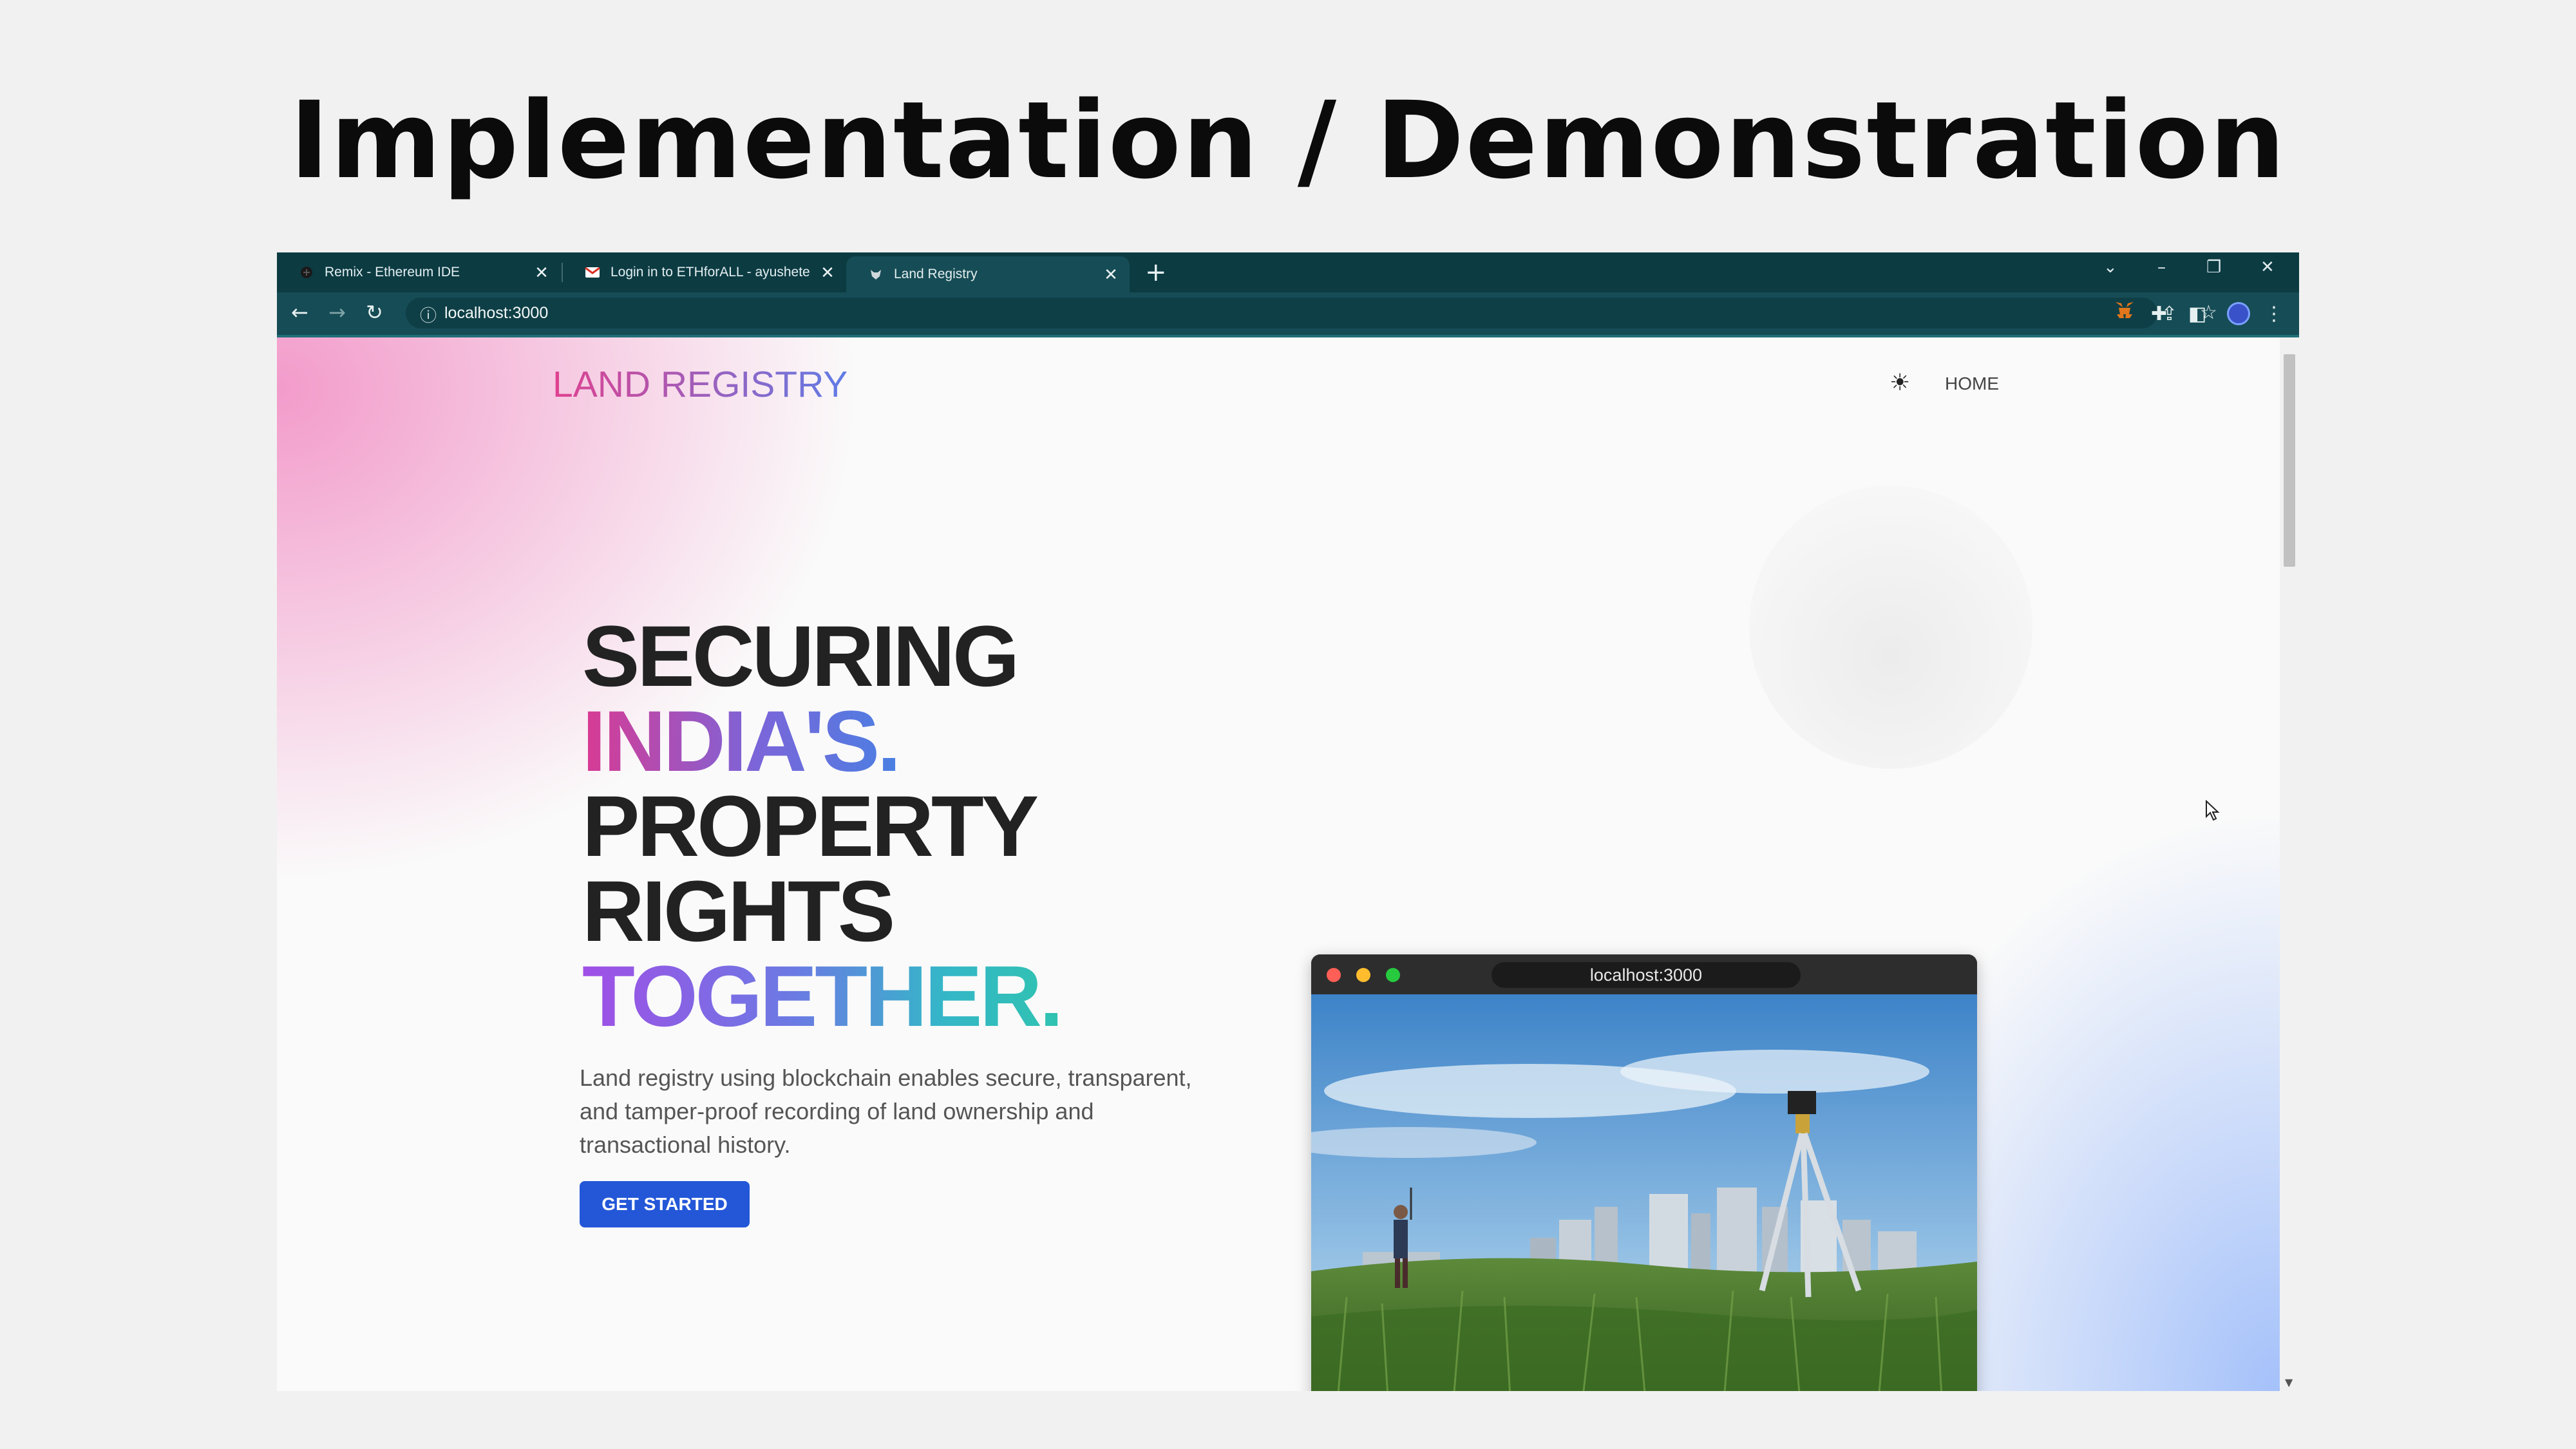 This screenshot has width=2576, height=1449. What do you see at coordinates (665, 1204) in the screenshot?
I see `get-started-button: GET STARTED` at bounding box center [665, 1204].